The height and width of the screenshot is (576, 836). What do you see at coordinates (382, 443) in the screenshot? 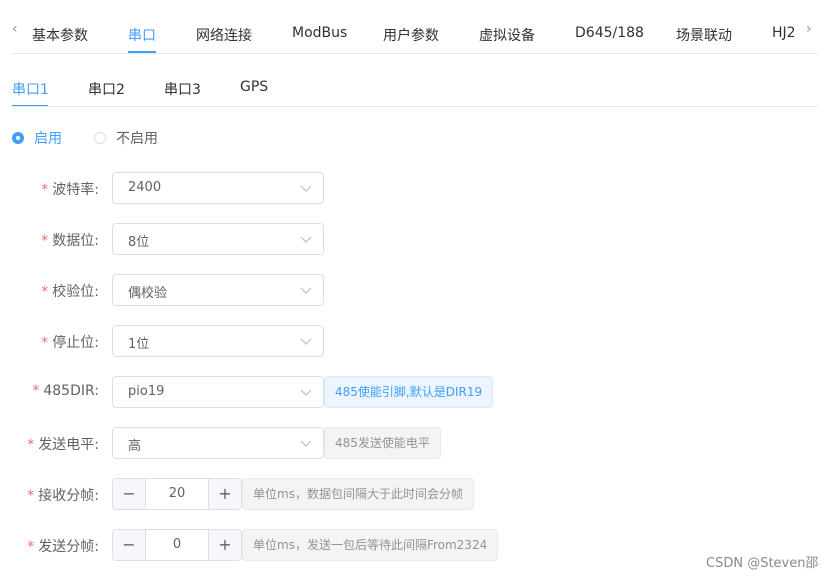
I see `send-level-hint: 485发送使能电平` at bounding box center [382, 443].